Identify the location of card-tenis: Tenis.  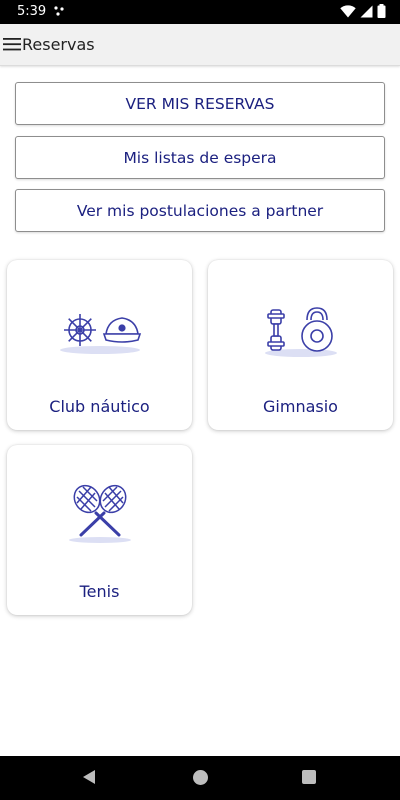
(99, 530).